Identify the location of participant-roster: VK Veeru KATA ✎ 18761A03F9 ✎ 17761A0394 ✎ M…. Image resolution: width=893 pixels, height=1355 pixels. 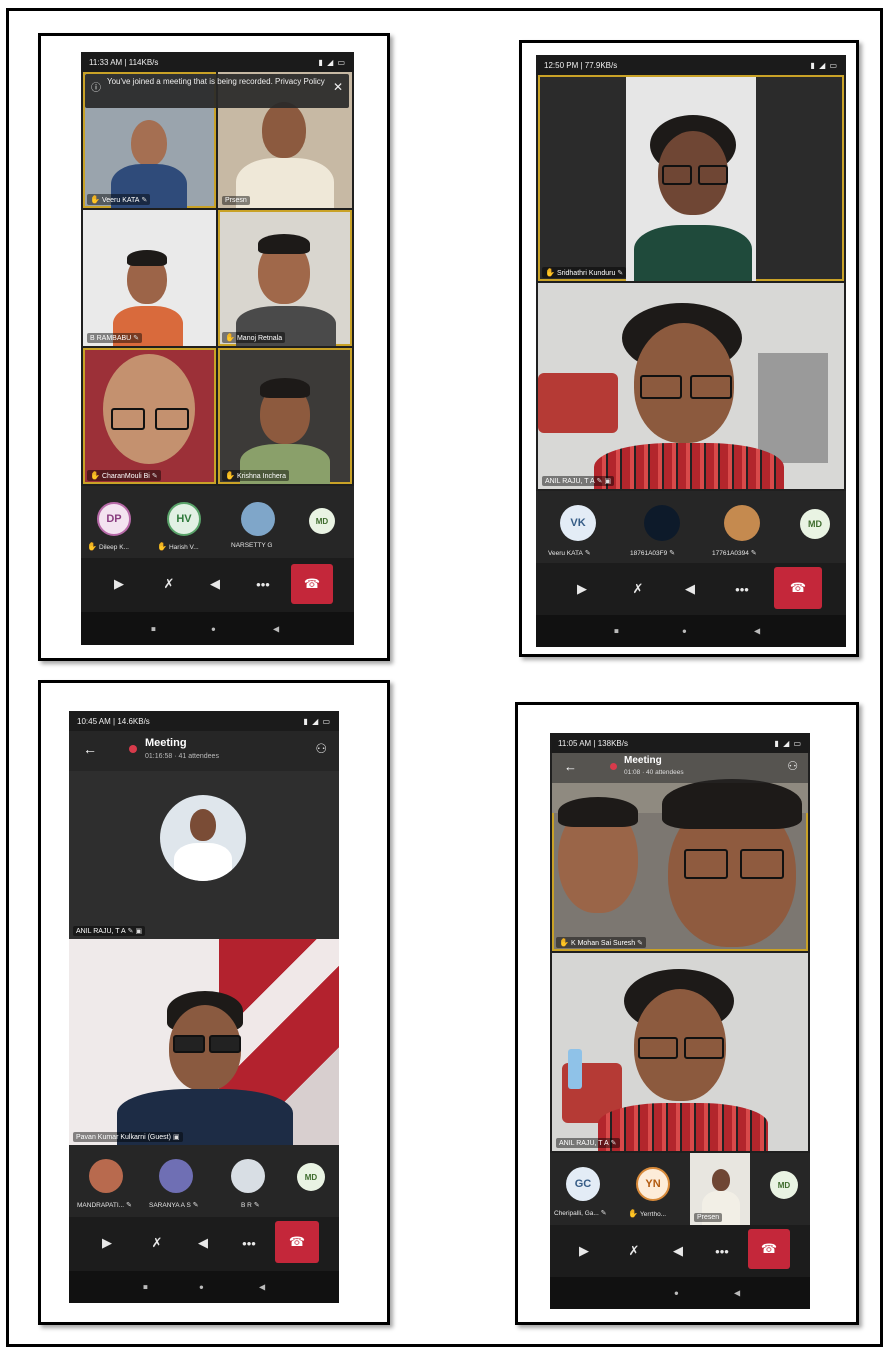
(691, 527).